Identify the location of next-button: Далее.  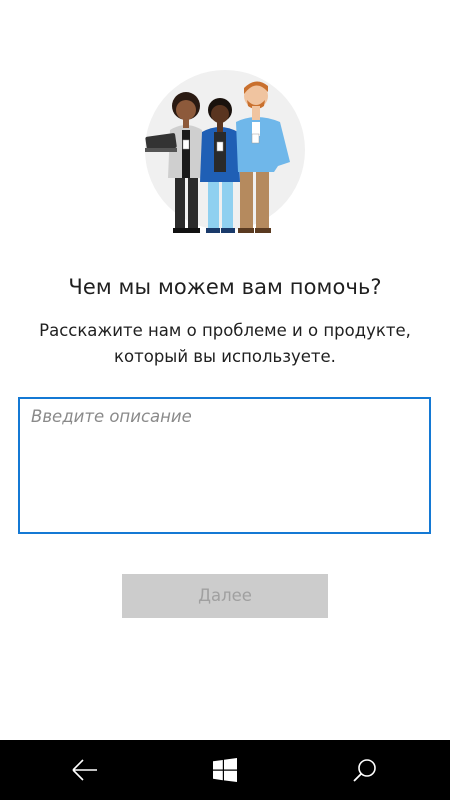
(225, 596).